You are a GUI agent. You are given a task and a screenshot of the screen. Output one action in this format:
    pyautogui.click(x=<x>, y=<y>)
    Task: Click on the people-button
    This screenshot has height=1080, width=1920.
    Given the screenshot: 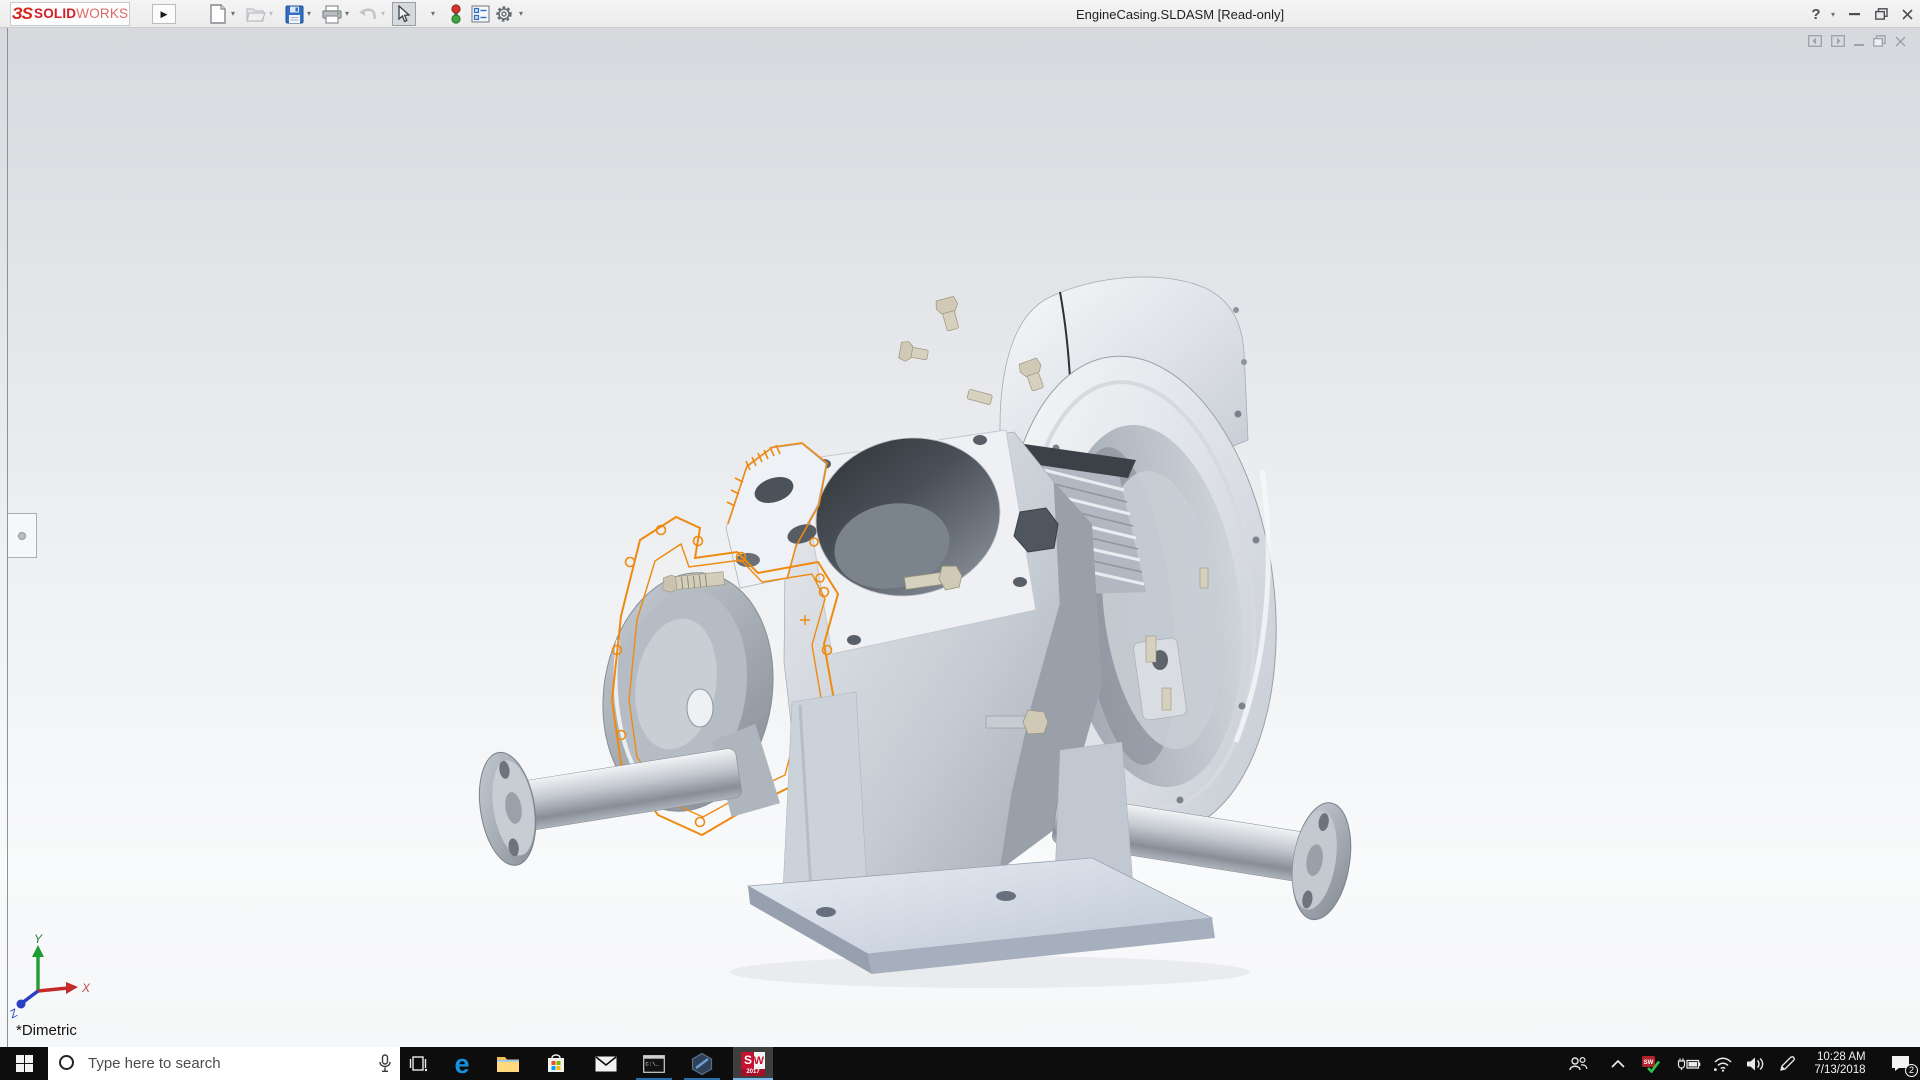 What is the action you would take?
    pyautogui.click(x=1578, y=1063)
    